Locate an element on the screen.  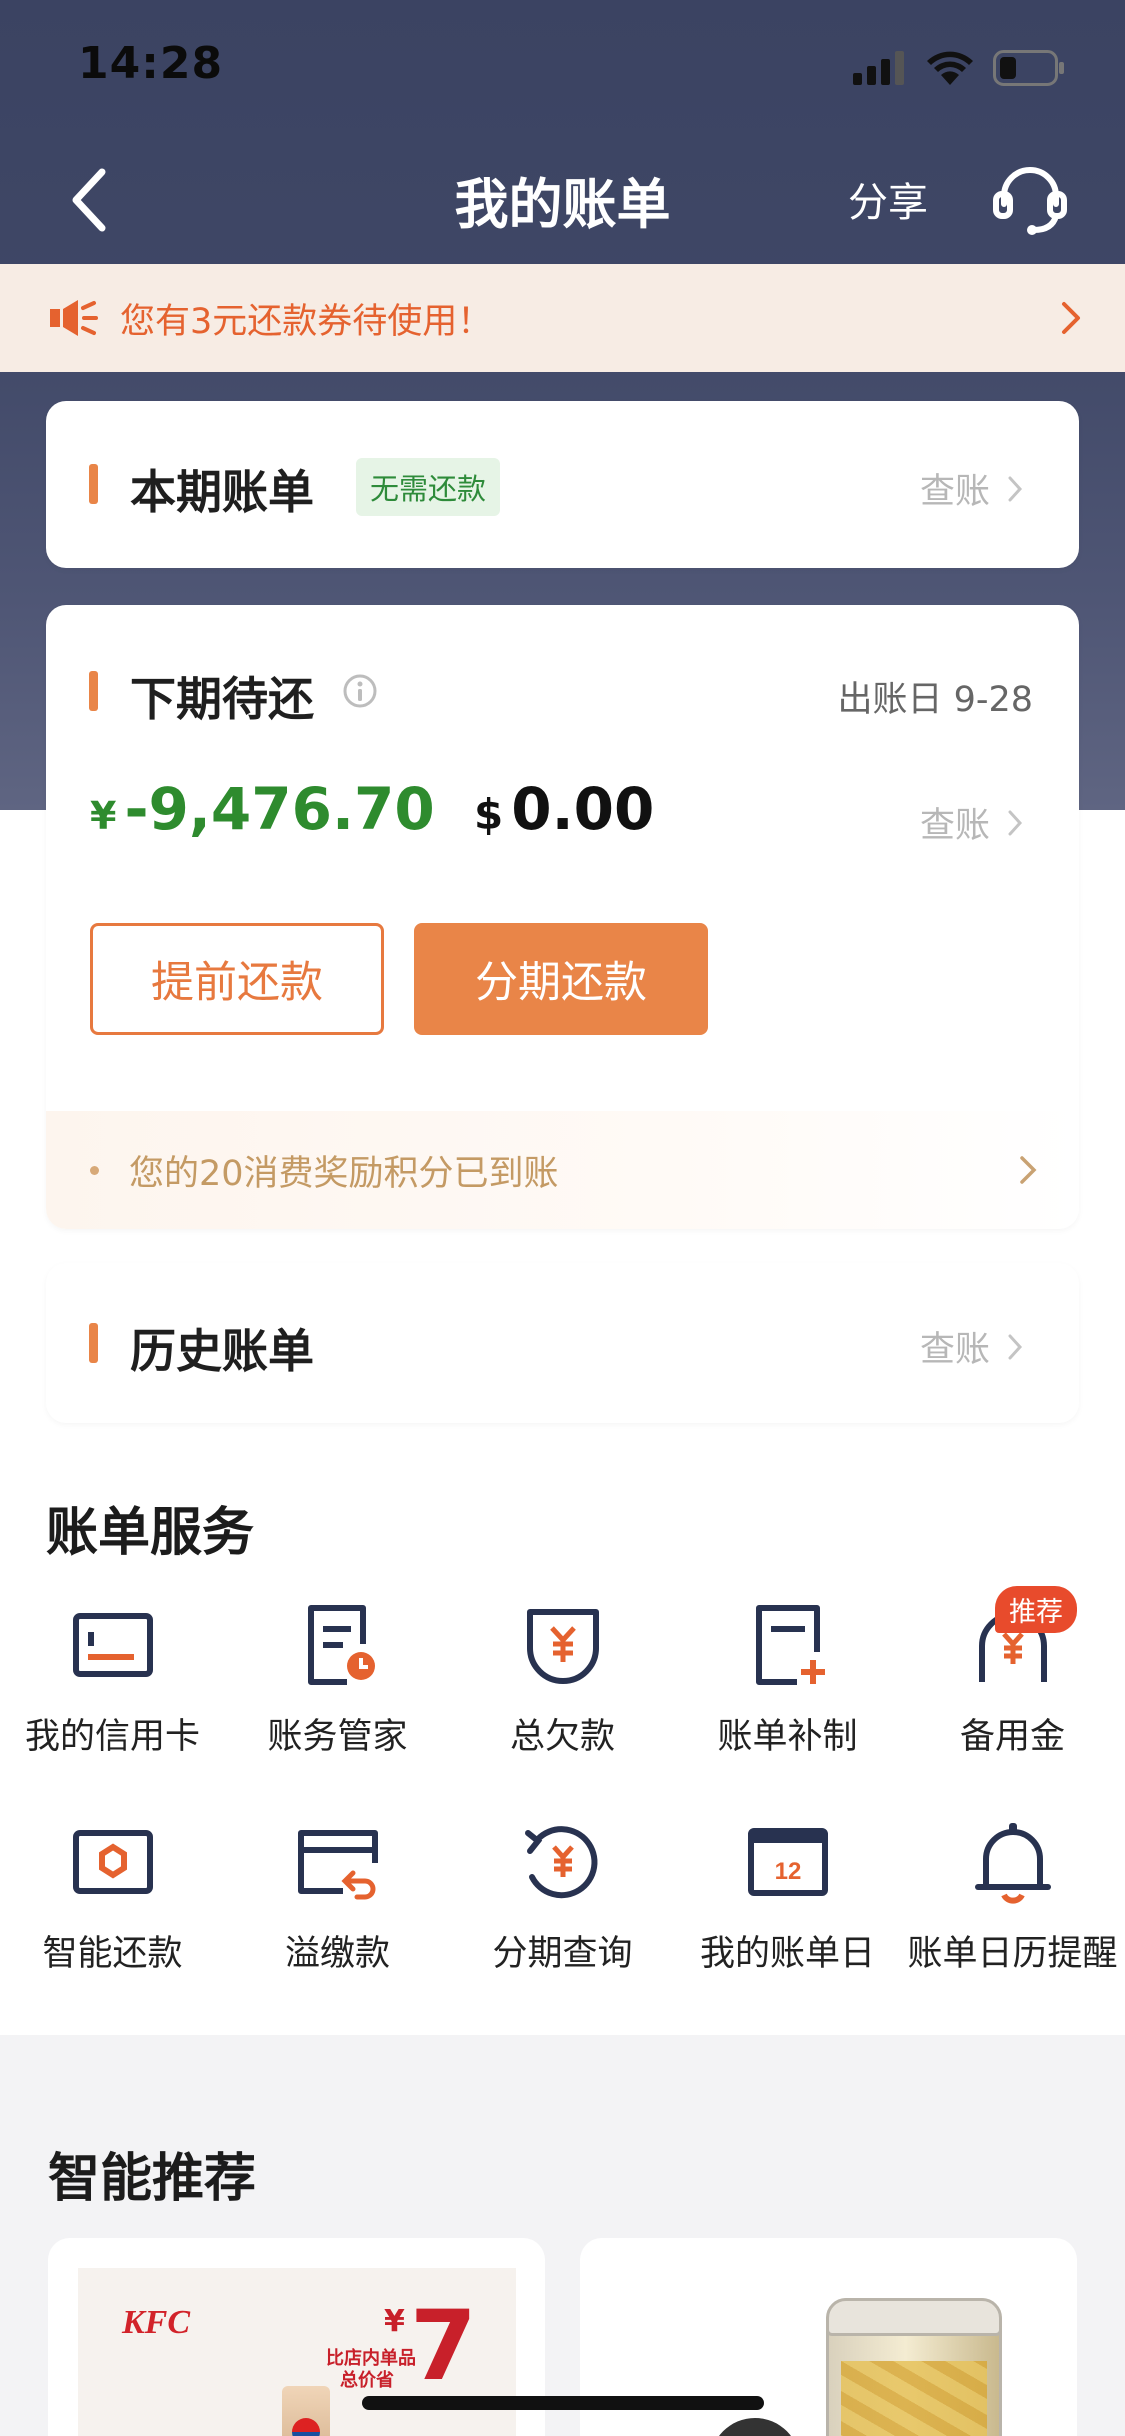
installment-query-icon is located at coordinates (560, 1862).